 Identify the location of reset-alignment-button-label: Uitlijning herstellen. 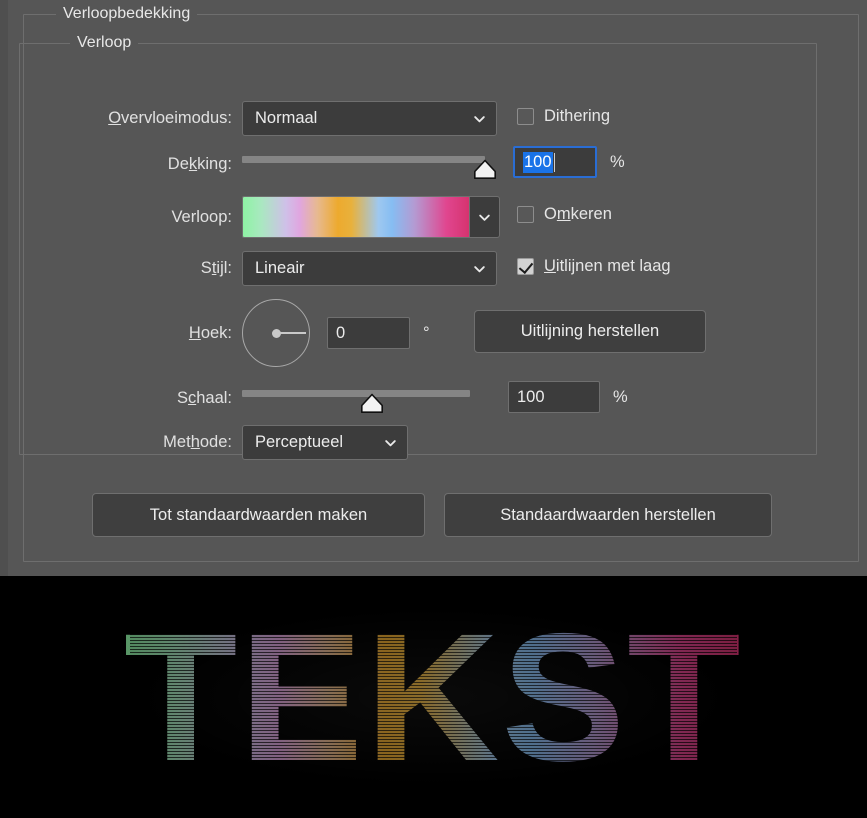
(590, 331).